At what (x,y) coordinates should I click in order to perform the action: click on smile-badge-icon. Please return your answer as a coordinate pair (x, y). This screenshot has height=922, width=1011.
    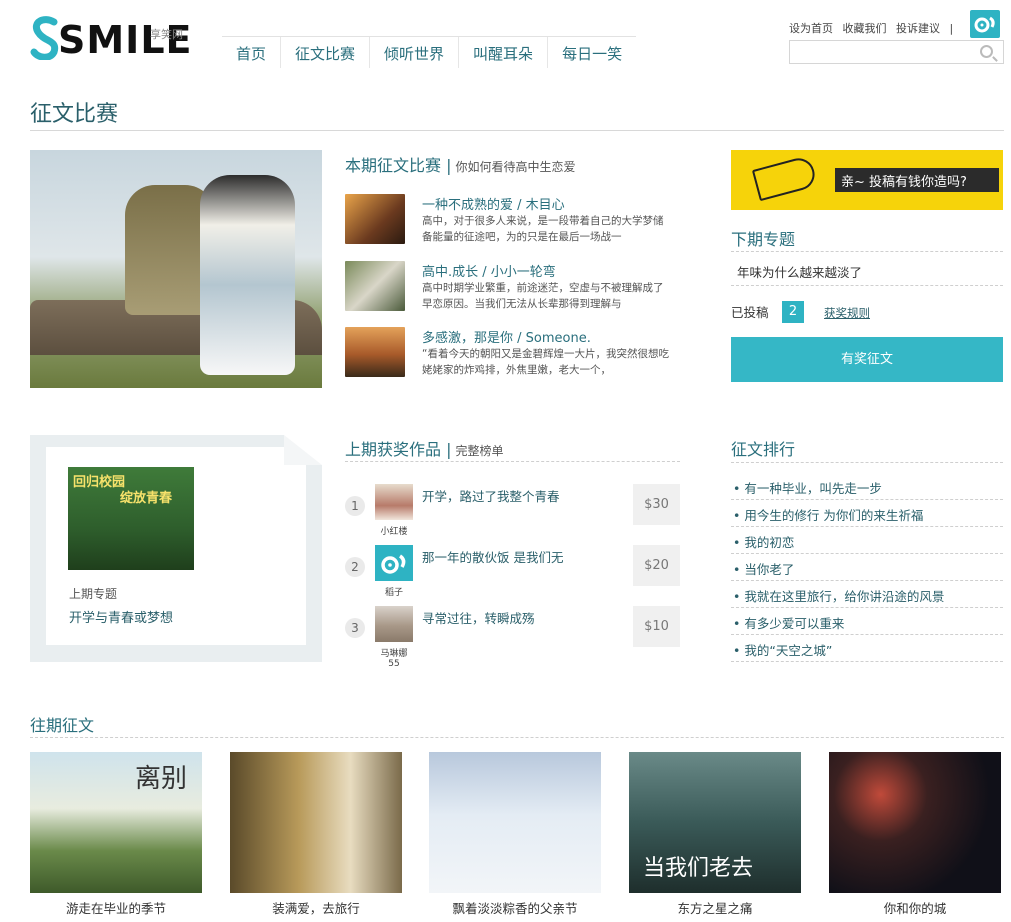
    Looking at the image, I should click on (985, 24).